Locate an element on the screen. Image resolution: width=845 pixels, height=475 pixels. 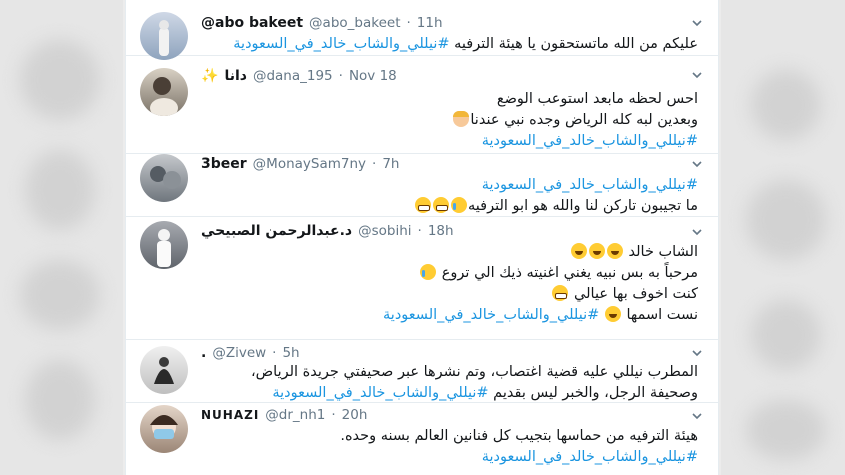
author-name: 3beer is located at coordinates (224, 164).